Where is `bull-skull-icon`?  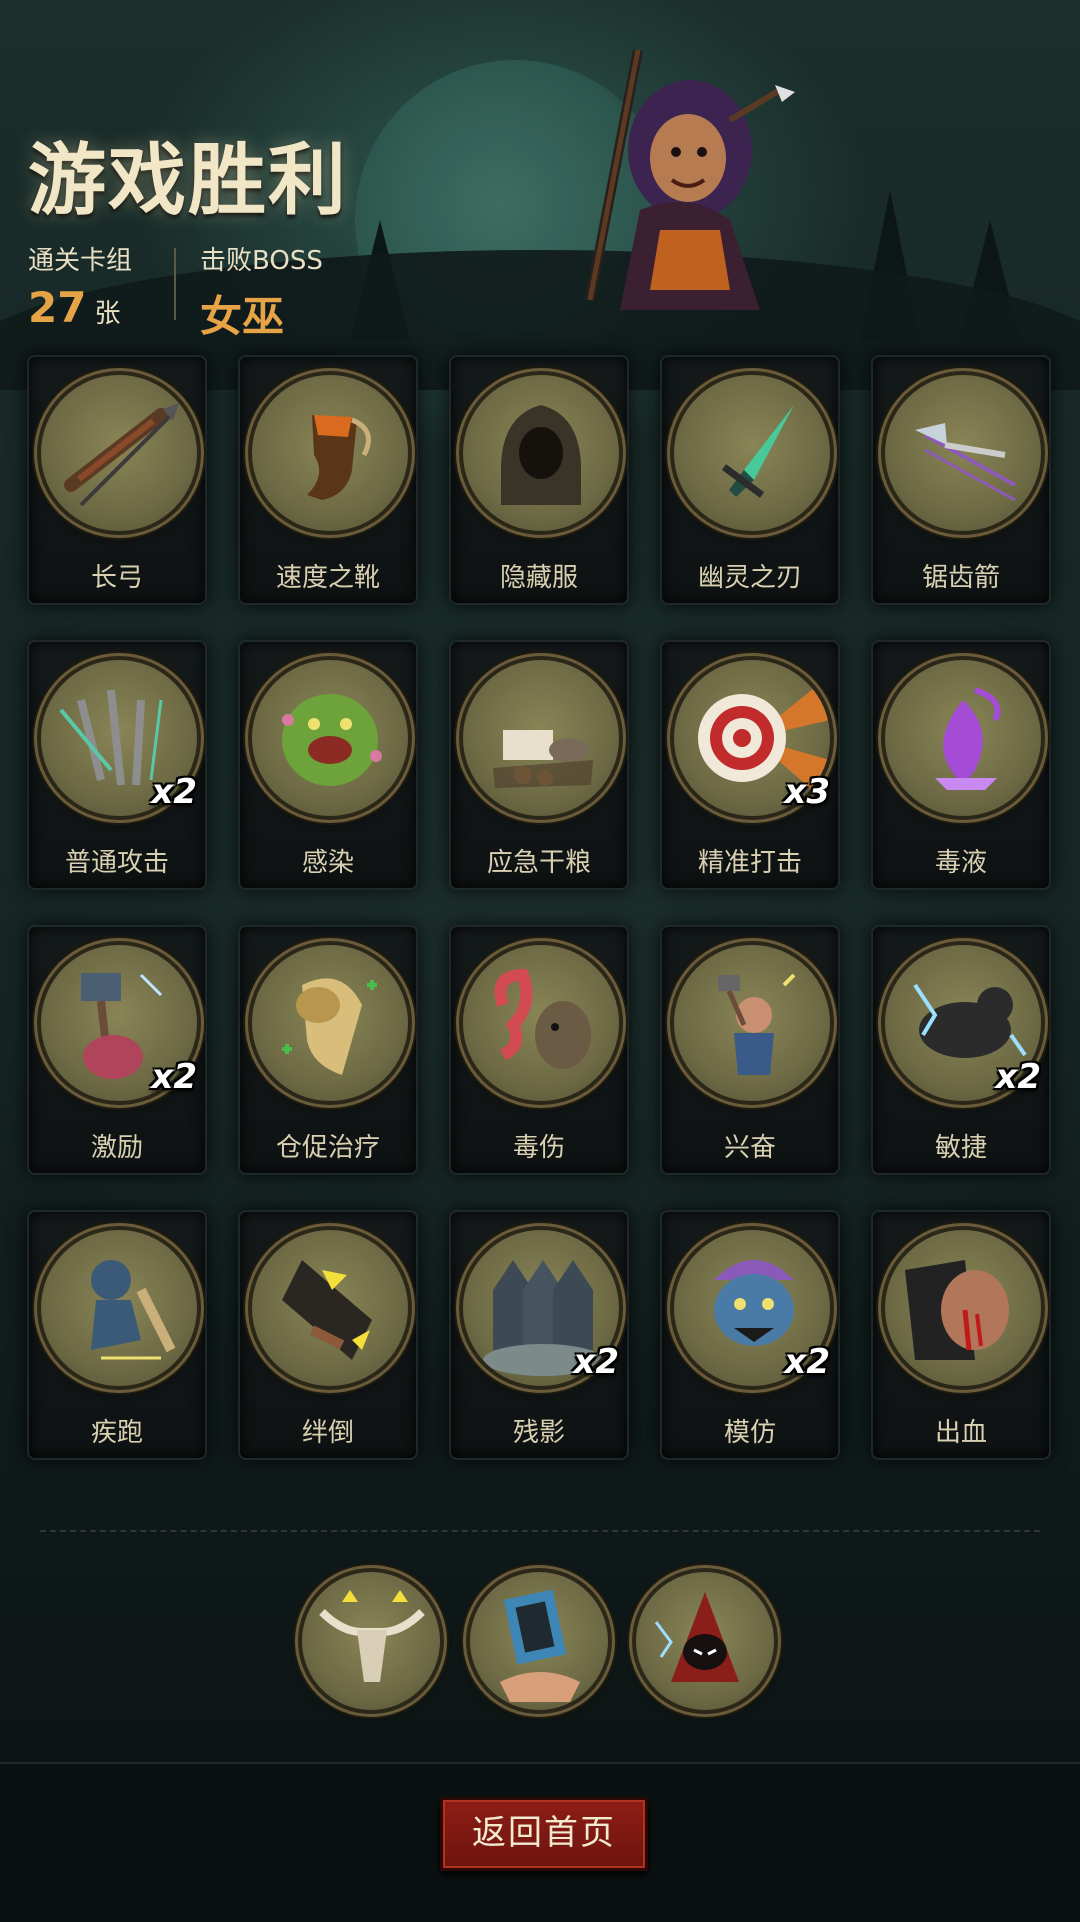 bull-skull-icon is located at coordinates (371, 1641).